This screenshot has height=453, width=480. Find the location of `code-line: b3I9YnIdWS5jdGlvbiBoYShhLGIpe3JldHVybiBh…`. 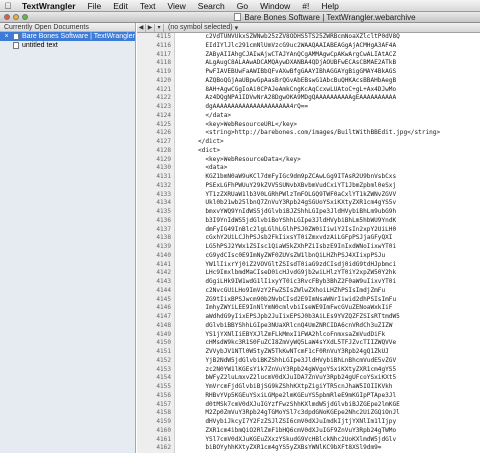

code-line: b3I9YnIdWS5jdGlvbiBoYShhLGIpe3JldHVybiBh… is located at coordinates (328, 221).